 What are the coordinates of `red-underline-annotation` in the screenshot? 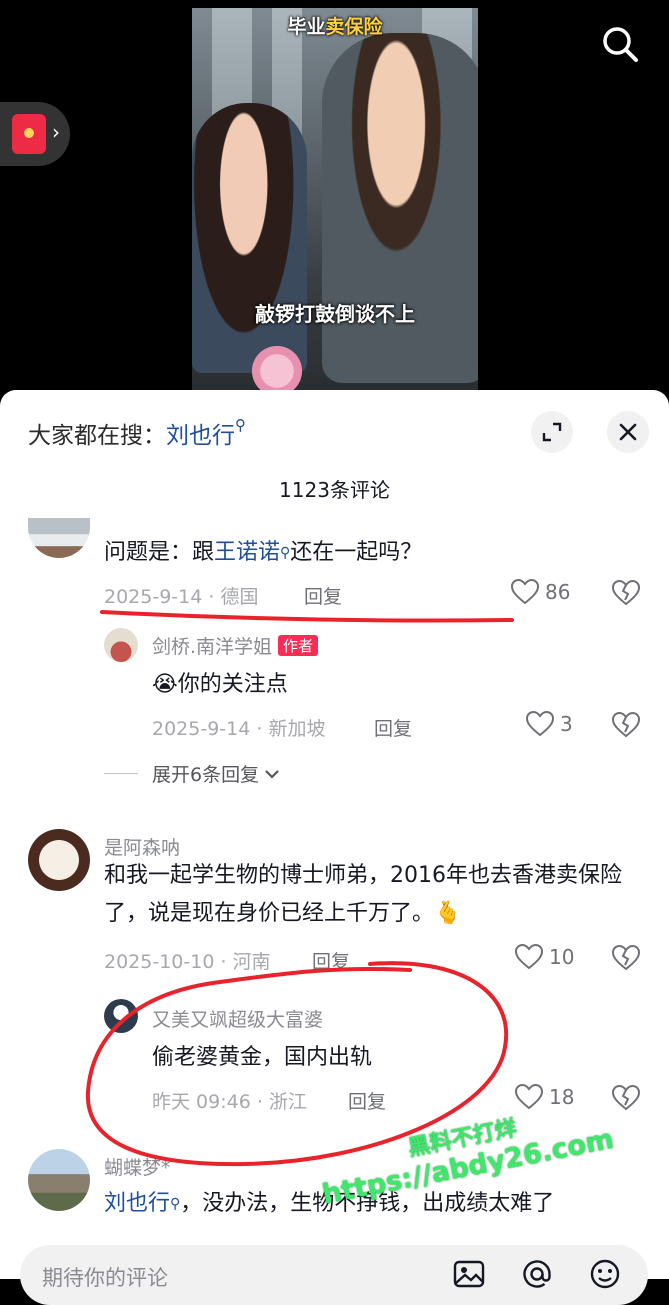 It's located at (307, 616).